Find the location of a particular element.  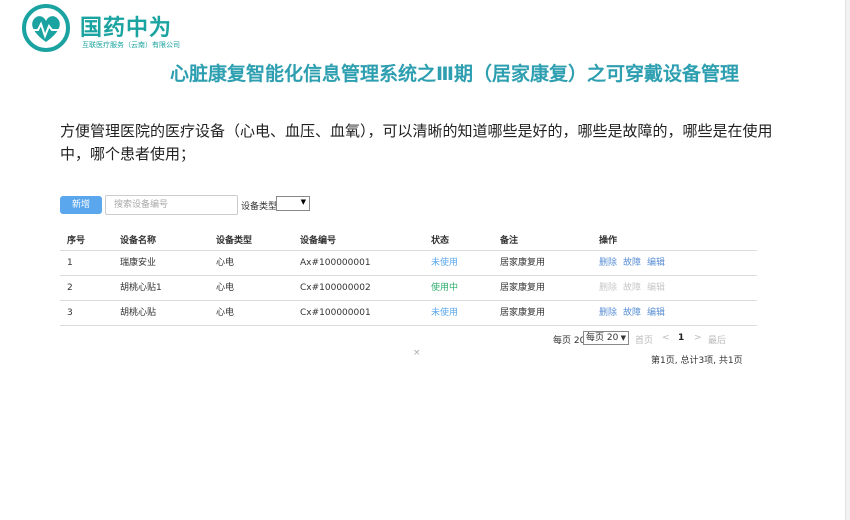

per-page-value: 每页 20 is located at coordinates (602, 338).